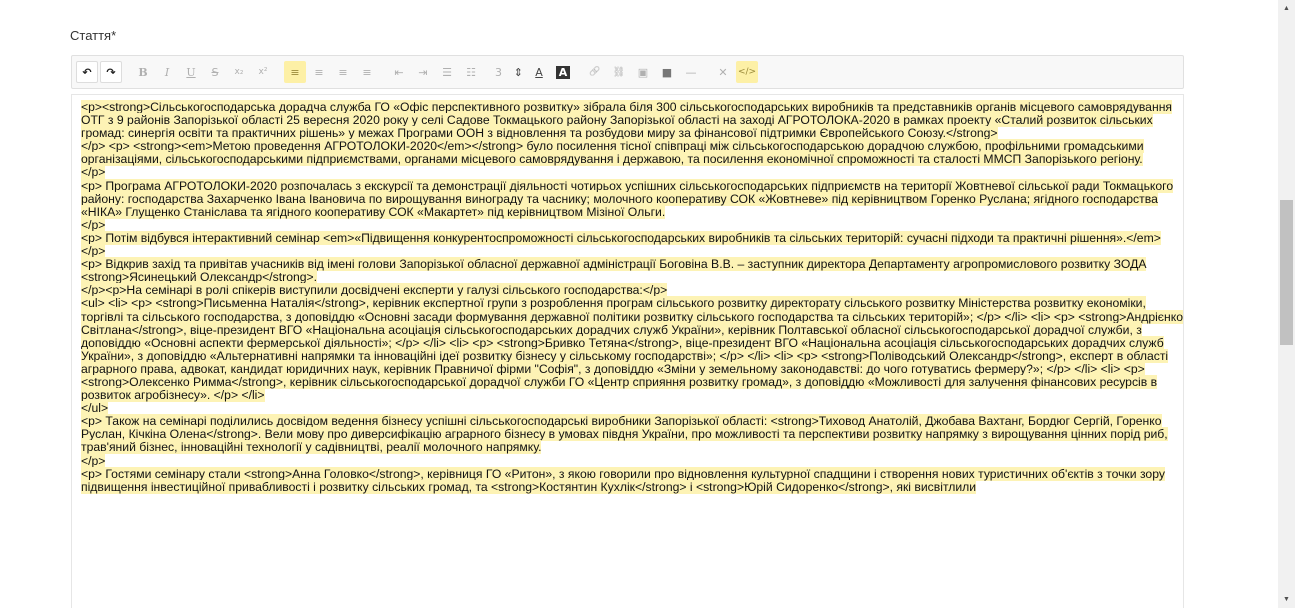  What do you see at coordinates (1286, 599) in the screenshot?
I see `scroll-down-arrow-icon: ▼` at bounding box center [1286, 599].